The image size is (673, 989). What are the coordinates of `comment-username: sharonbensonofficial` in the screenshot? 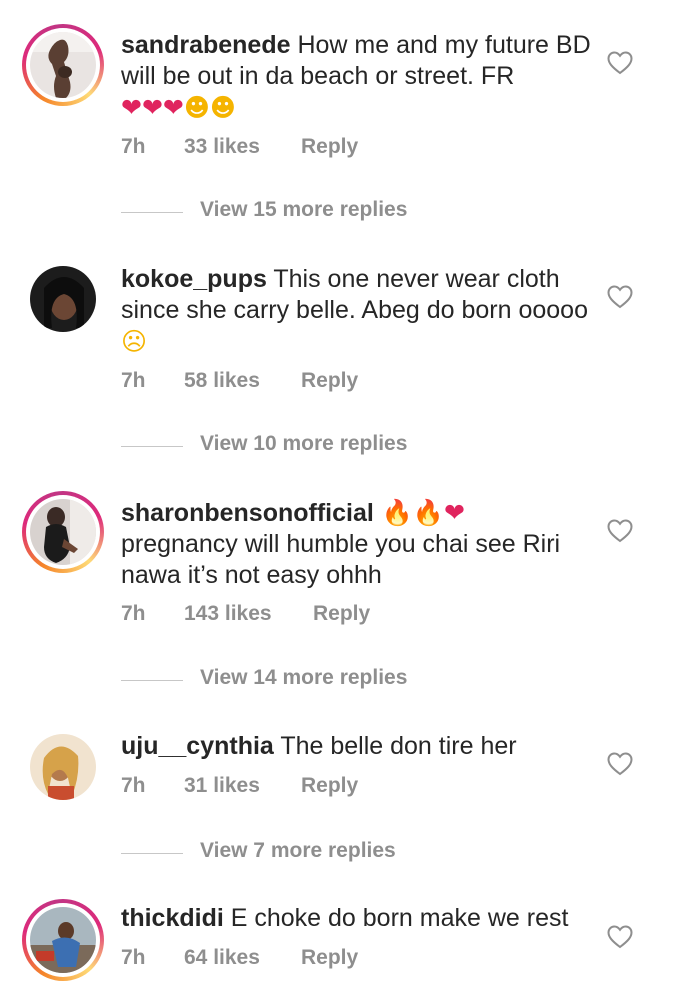 It's located at (247, 513).